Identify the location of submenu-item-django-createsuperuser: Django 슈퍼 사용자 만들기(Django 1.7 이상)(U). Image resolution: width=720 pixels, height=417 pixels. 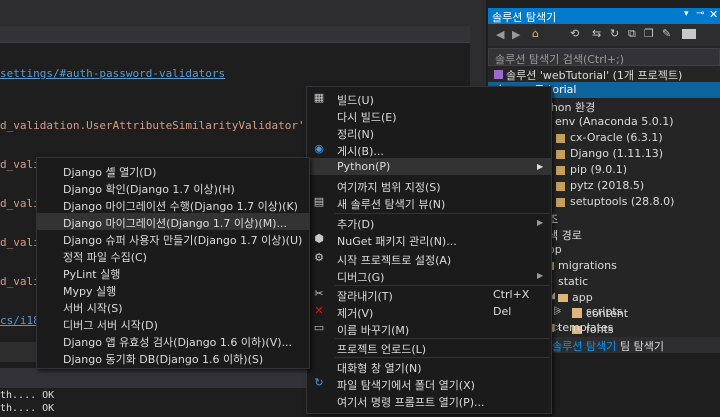
(173, 238).